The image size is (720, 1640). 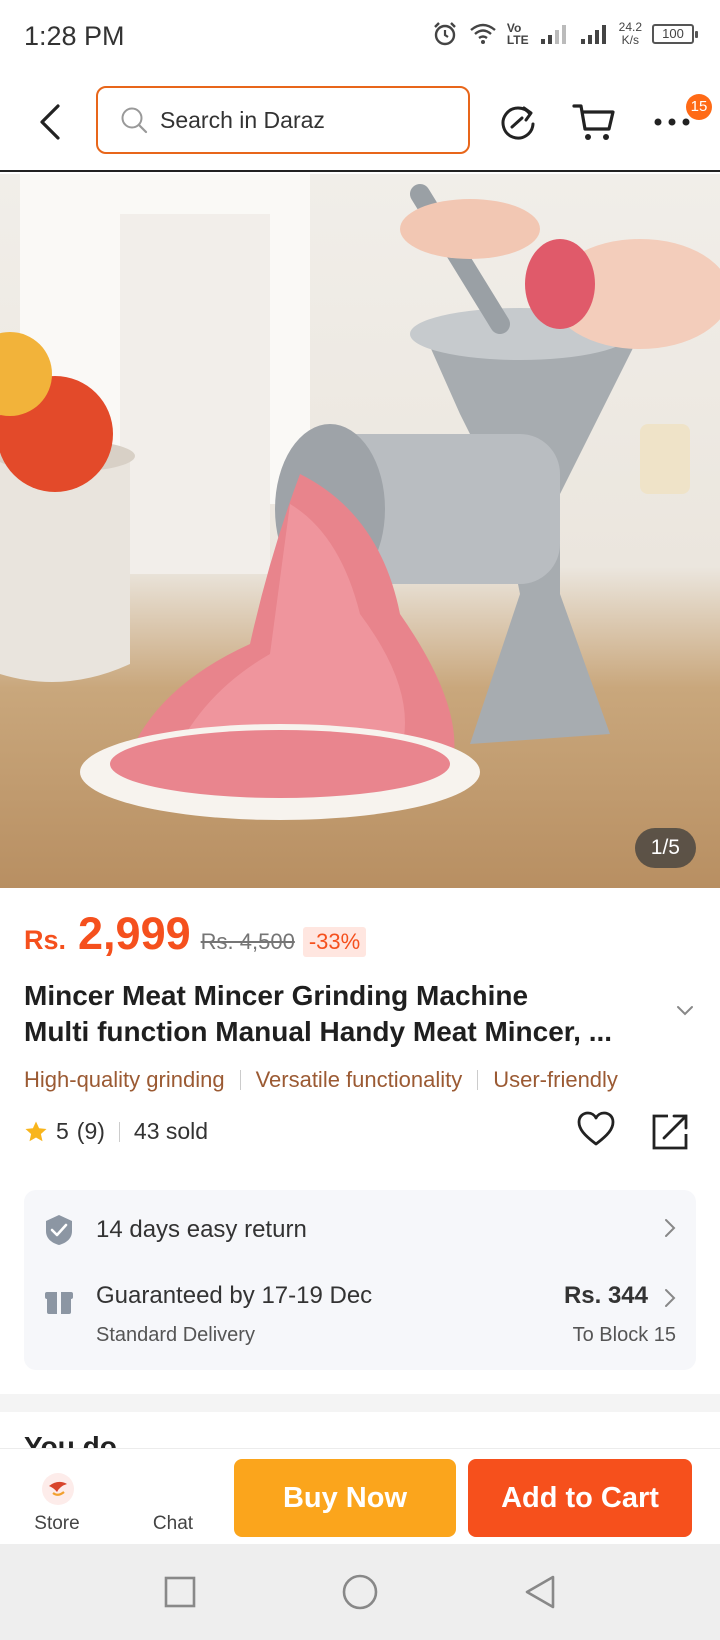 What do you see at coordinates (665, 848) in the screenshot?
I see `image-counter: 1/5` at bounding box center [665, 848].